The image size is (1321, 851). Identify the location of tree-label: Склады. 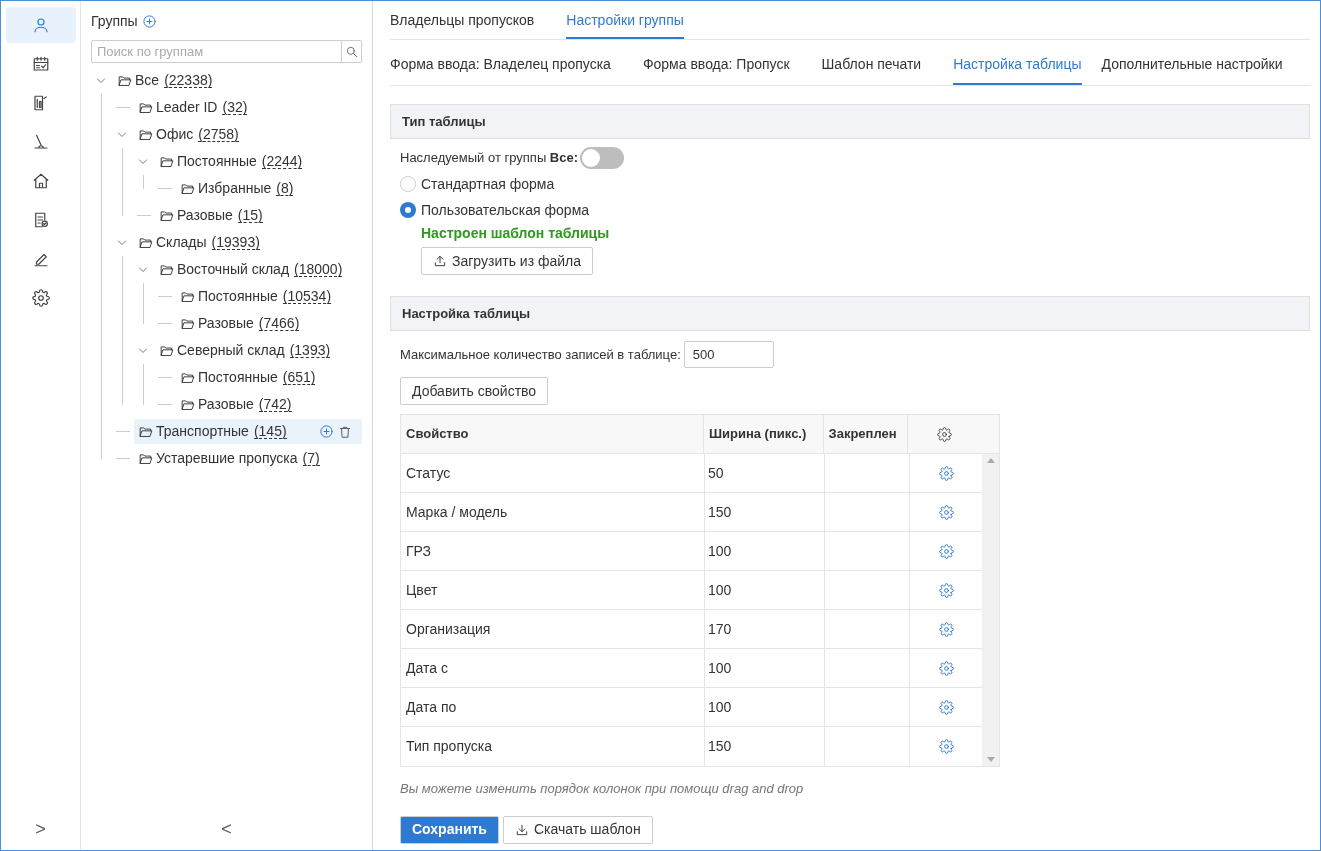
(181, 242).